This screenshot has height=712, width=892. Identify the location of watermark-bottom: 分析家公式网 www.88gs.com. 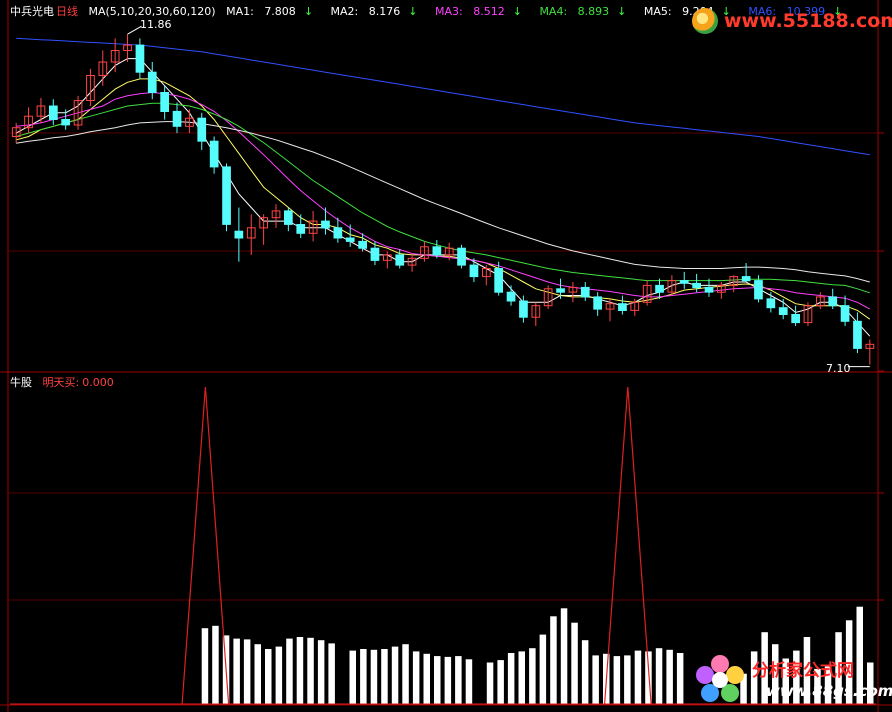
(793, 680).